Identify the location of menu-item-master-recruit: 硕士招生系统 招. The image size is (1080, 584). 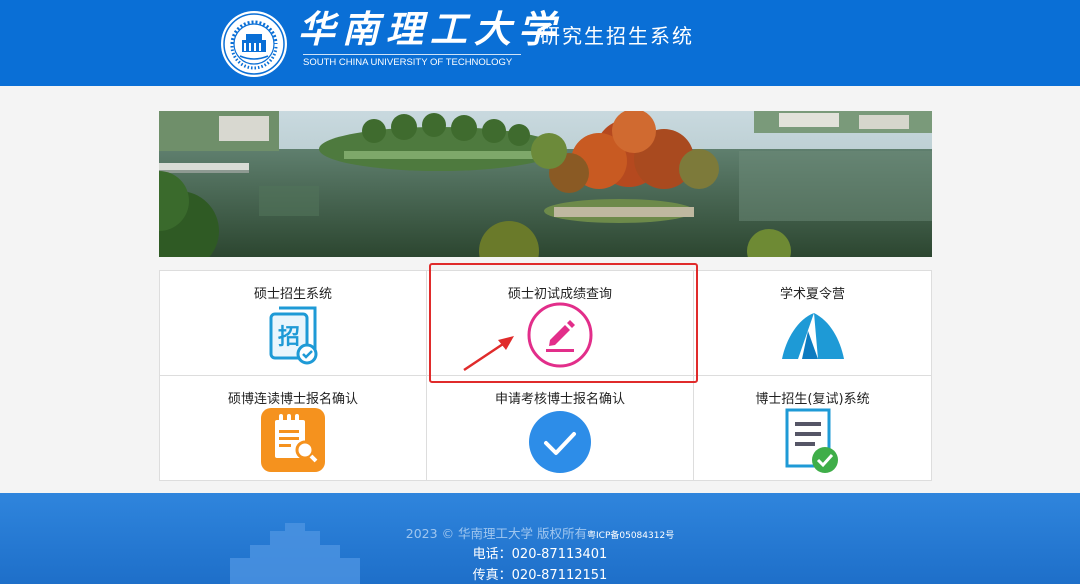
(293, 323).